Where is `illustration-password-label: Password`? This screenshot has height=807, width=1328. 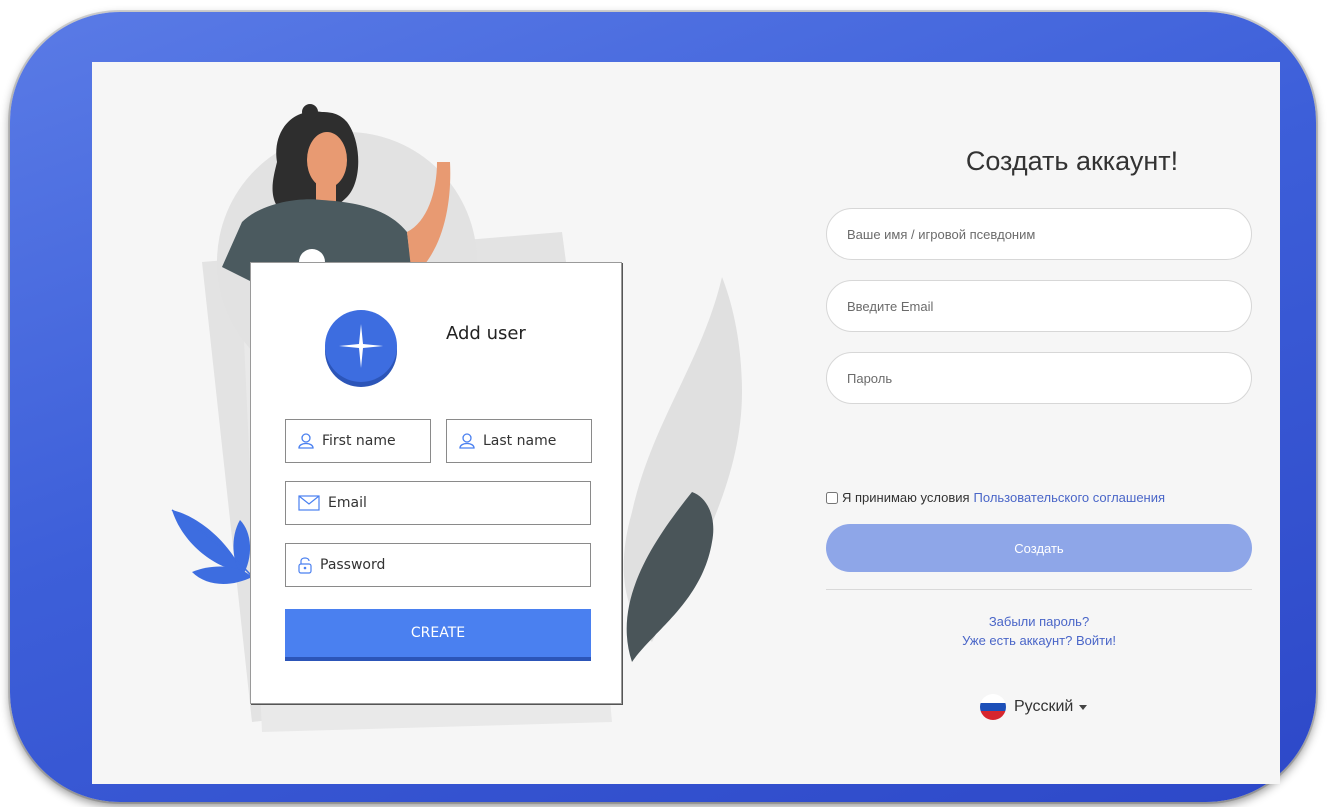 illustration-password-label: Password is located at coordinates (353, 565).